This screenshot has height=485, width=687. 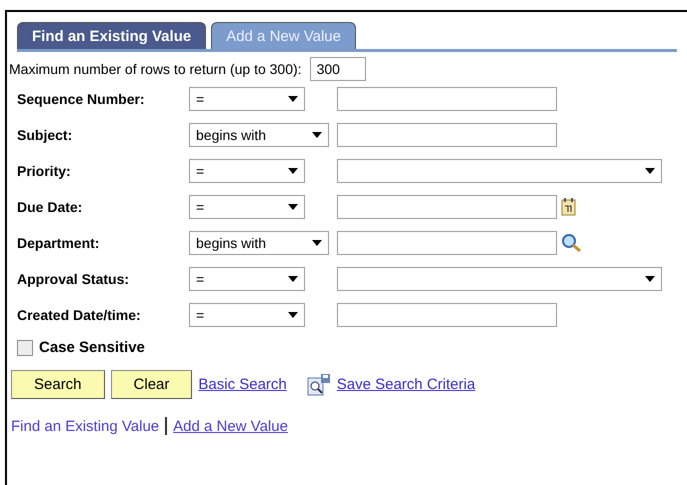 I want to click on clear-button: Clear, so click(x=151, y=384).